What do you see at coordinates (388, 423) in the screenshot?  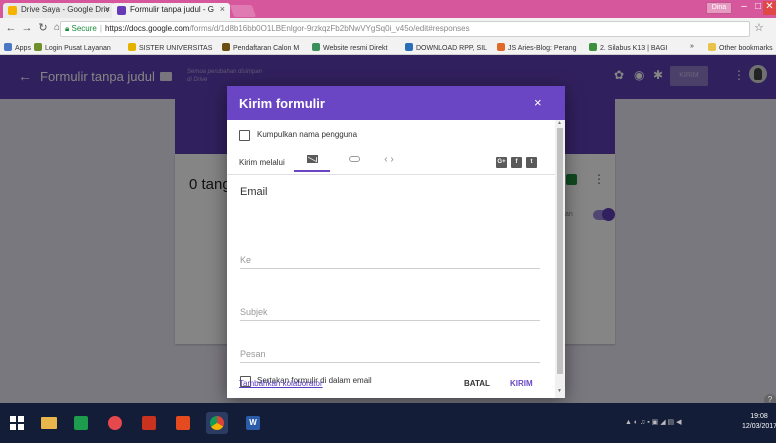 I see `windows-taskbar: W ▲ ◐ ♫ ▪ ▣ ◢ ▤ ◀ 19:08 12/03/2017` at bounding box center [388, 423].